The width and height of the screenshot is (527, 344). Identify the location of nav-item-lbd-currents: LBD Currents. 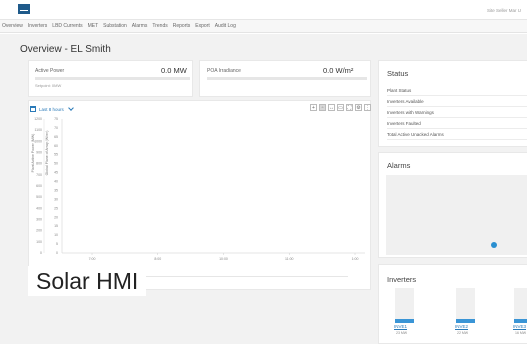
(67, 26).